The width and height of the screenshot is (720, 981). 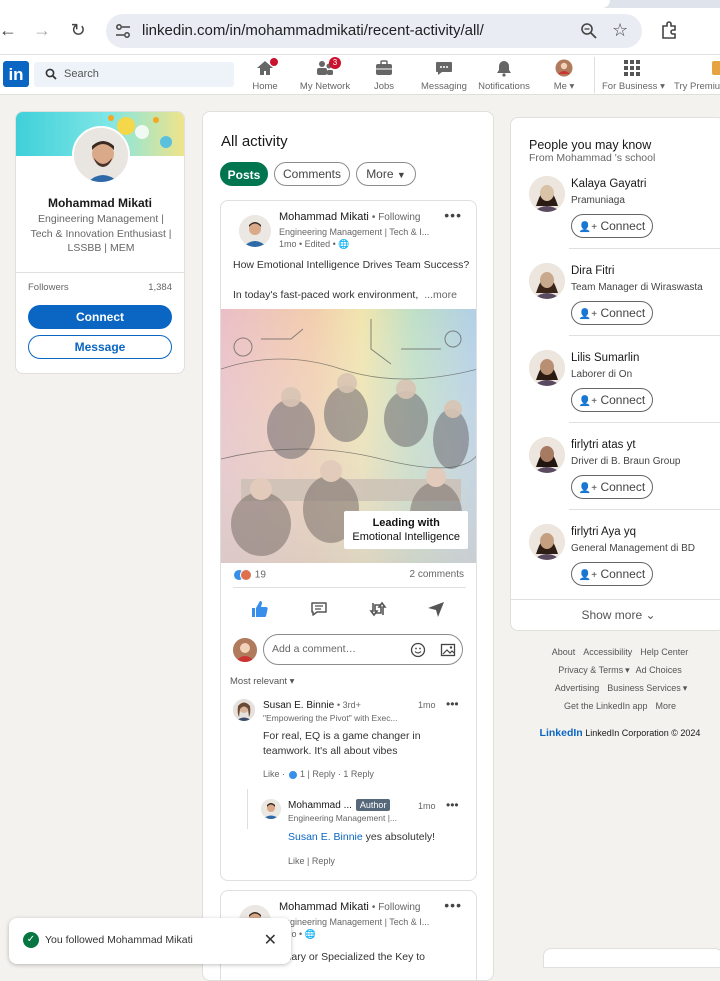 I want to click on reload-icon: ↻, so click(x=78, y=30).